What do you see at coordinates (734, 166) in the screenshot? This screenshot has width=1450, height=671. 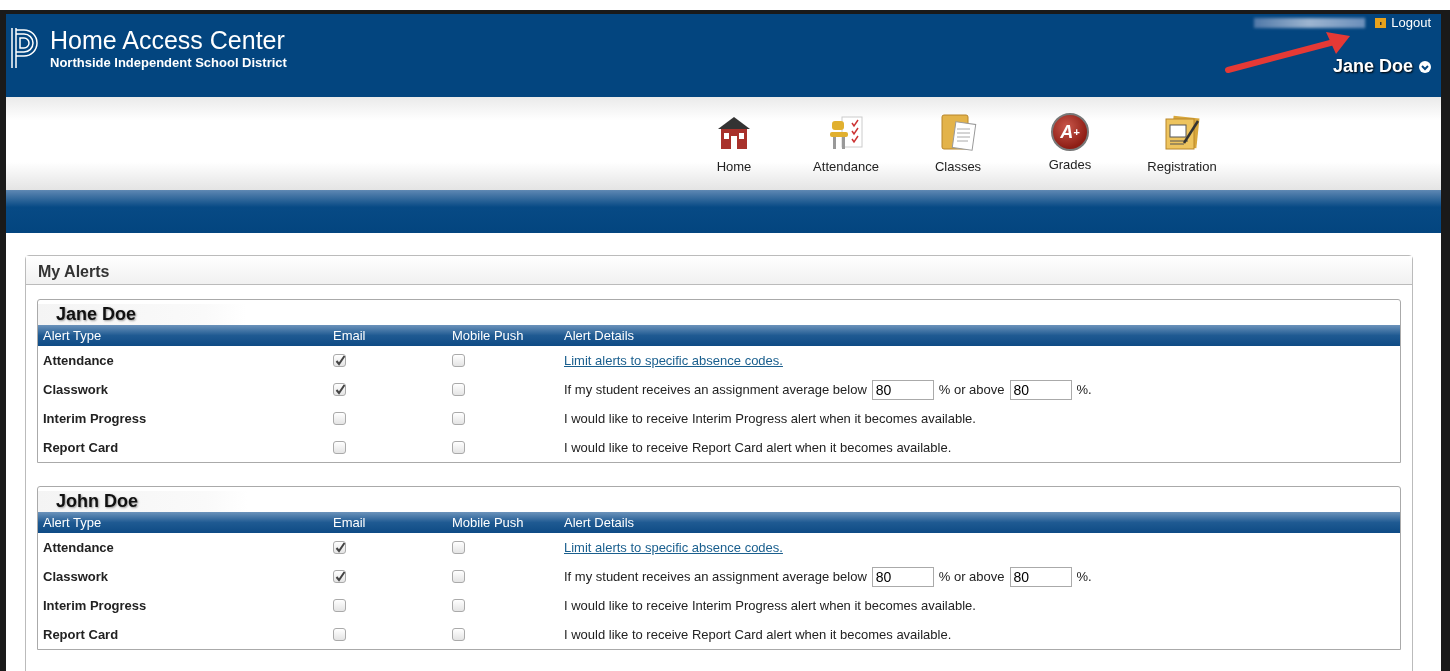 I see `nav-link: Home` at bounding box center [734, 166].